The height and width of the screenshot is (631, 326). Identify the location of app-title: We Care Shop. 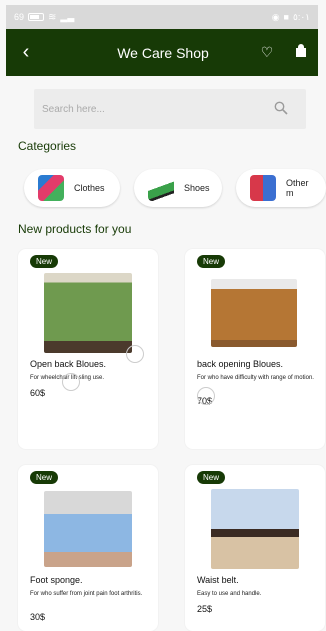
(163, 52).